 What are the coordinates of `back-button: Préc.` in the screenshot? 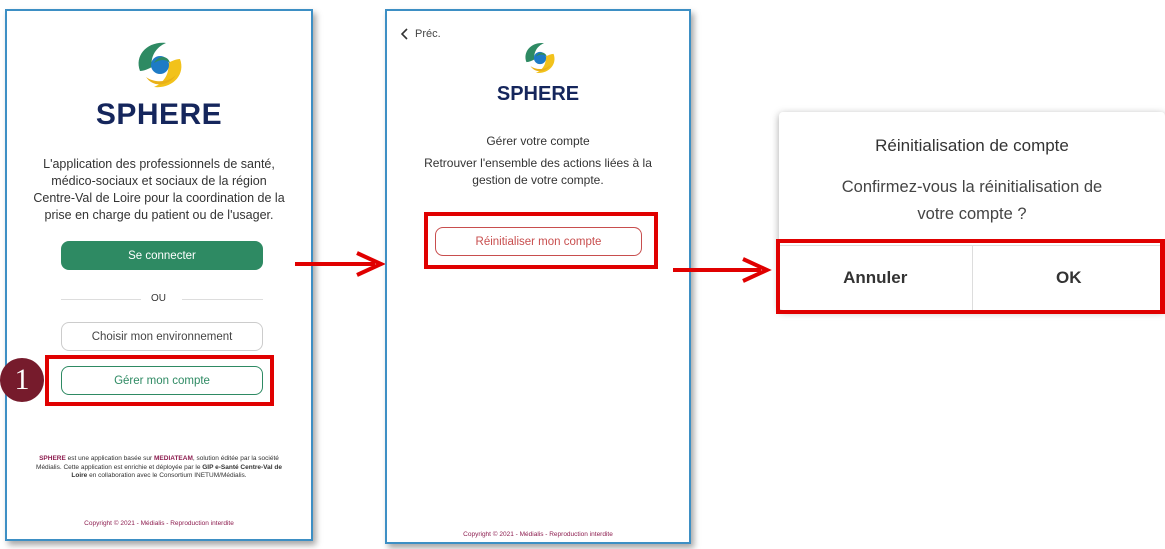 It's located at (421, 34).